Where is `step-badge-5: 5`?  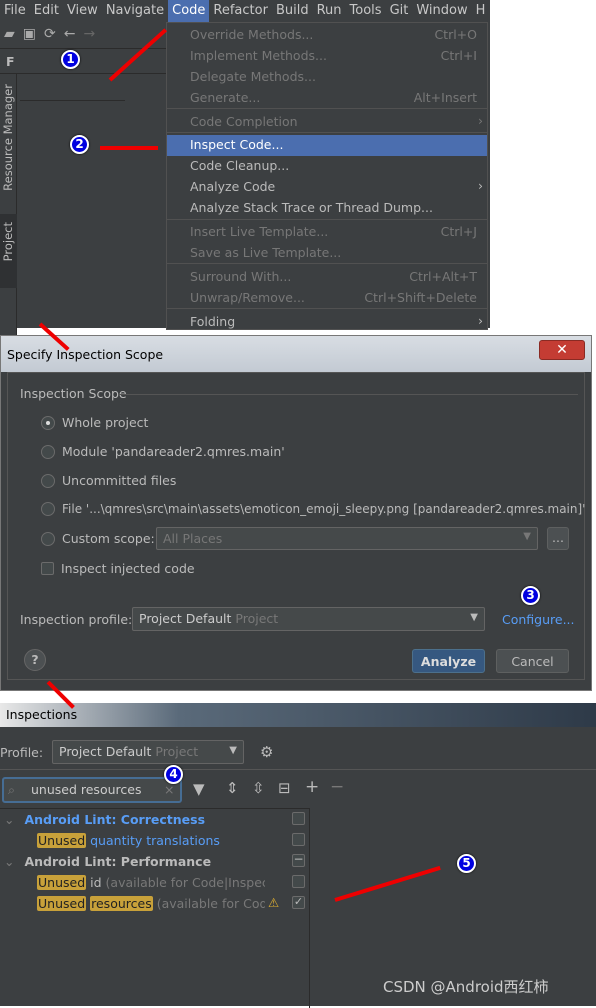 step-badge-5: 5 is located at coordinates (466, 863).